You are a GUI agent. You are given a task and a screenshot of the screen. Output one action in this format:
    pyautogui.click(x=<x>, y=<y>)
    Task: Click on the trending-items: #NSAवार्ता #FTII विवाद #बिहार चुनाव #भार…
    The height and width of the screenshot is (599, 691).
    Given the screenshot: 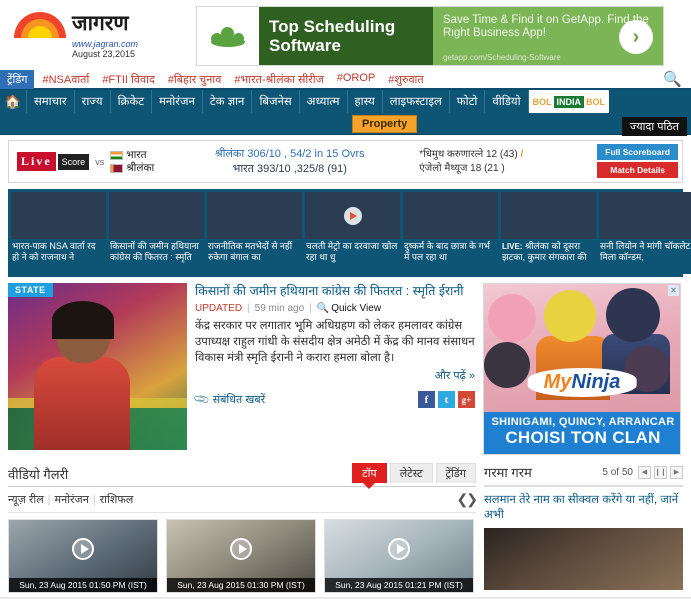 What is the action you would take?
    pyautogui.click(x=232, y=79)
    